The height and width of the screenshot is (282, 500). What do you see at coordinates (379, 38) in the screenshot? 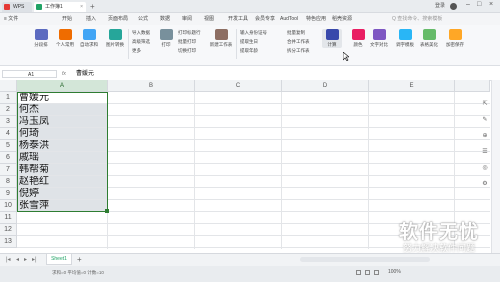
I see `ribbon-button: 文字对比` at bounding box center [379, 38].